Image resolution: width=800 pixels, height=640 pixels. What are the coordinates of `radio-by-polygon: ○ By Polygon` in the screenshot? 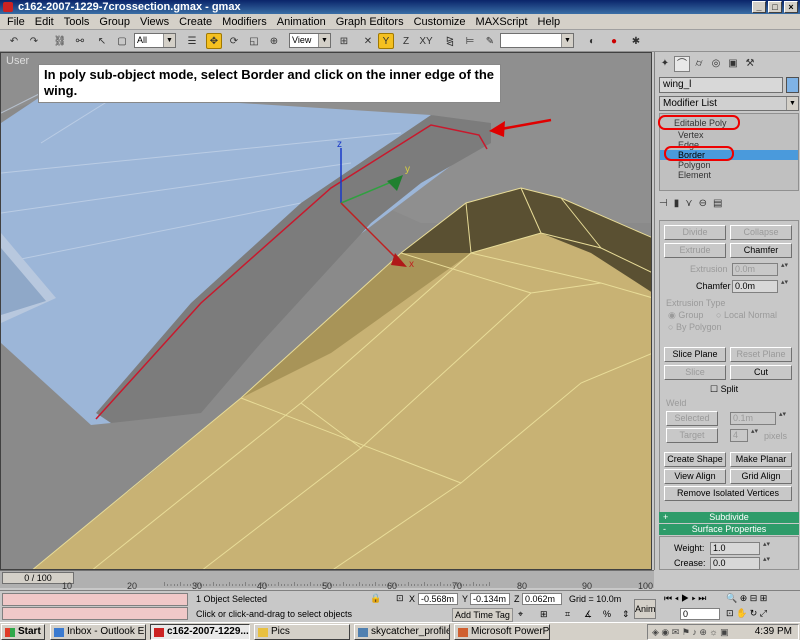 It's located at (694, 327).